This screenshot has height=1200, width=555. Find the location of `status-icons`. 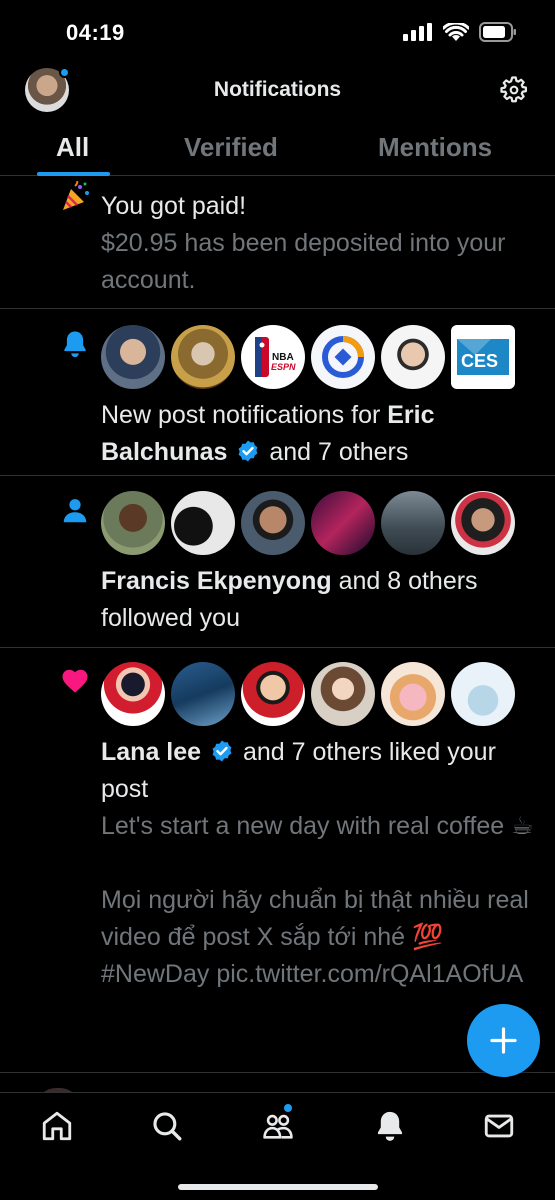

status-icons is located at coordinates (460, 32).